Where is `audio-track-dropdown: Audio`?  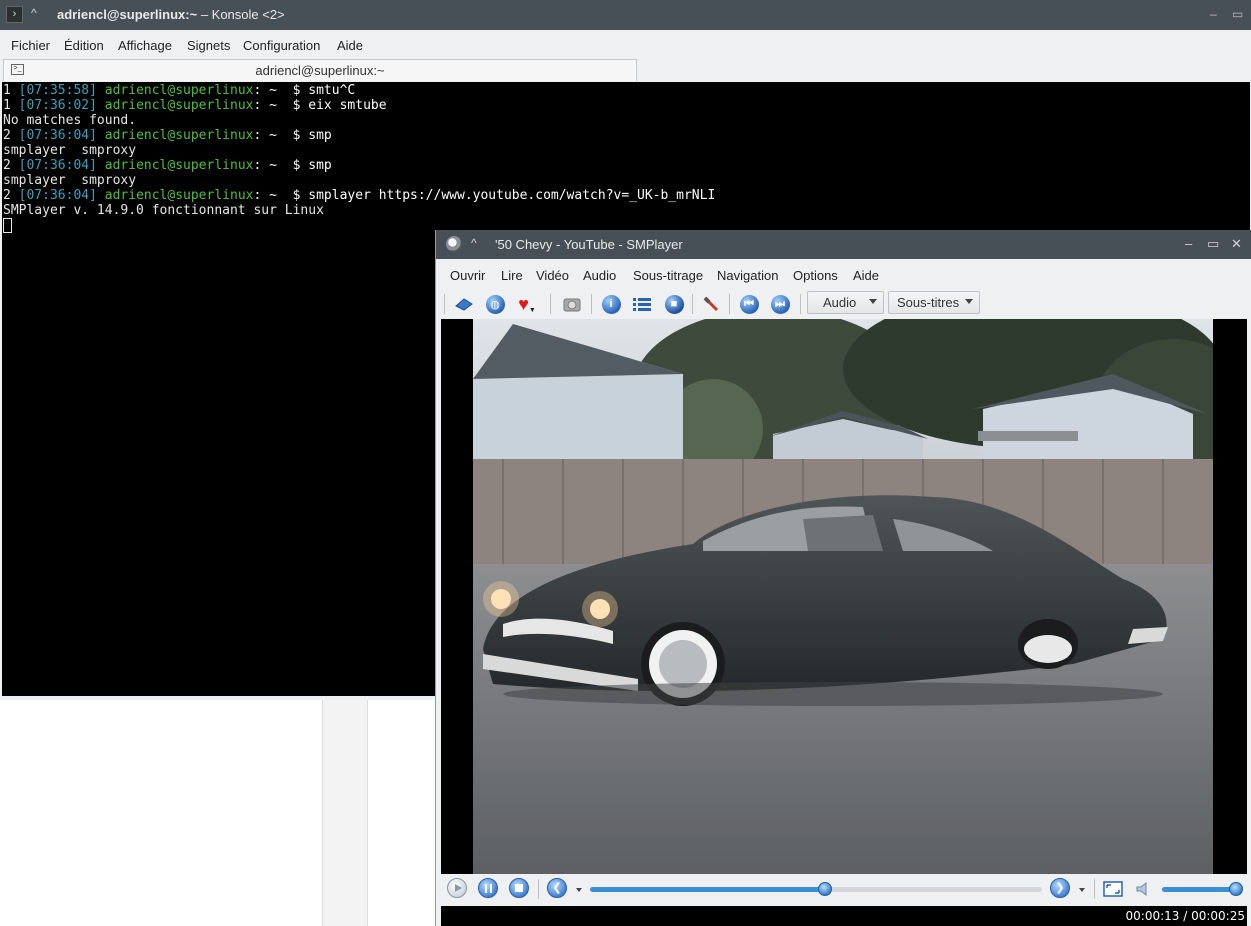
audio-track-dropdown: Audio is located at coordinates (845, 302).